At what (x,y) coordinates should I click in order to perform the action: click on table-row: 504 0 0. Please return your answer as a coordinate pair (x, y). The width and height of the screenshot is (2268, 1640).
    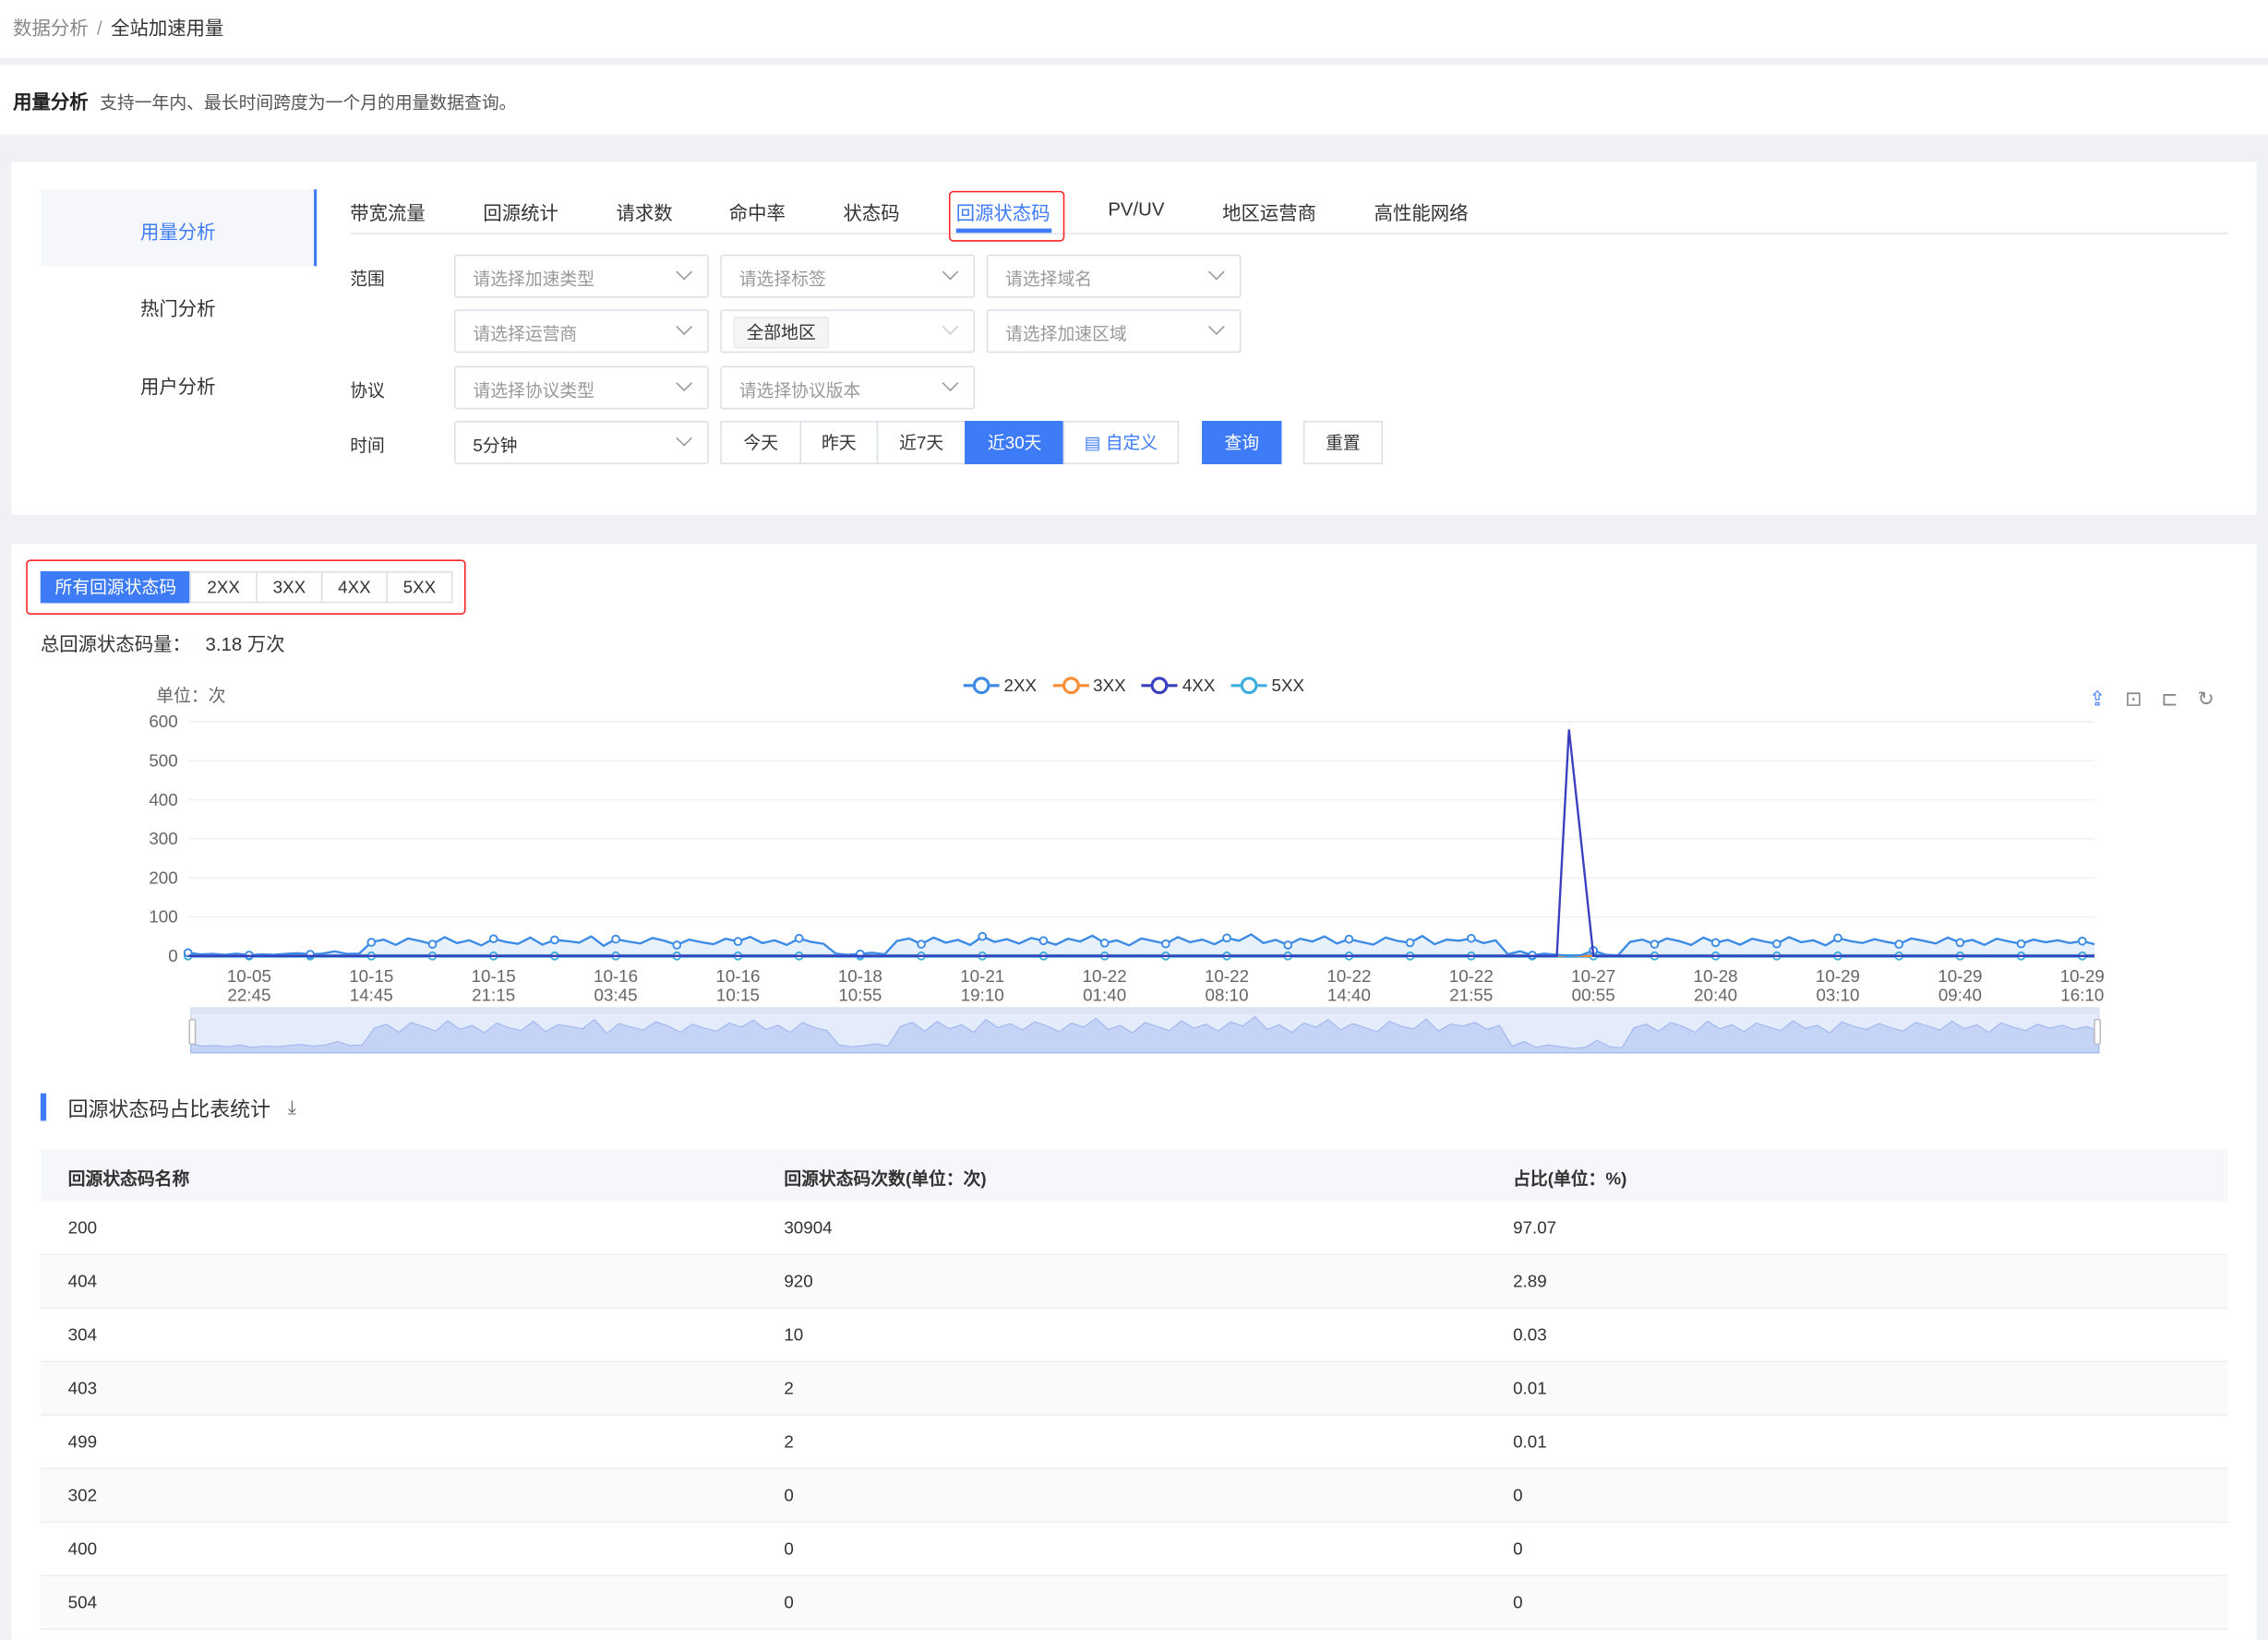
    Looking at the image, I should click on (1134, 1603).